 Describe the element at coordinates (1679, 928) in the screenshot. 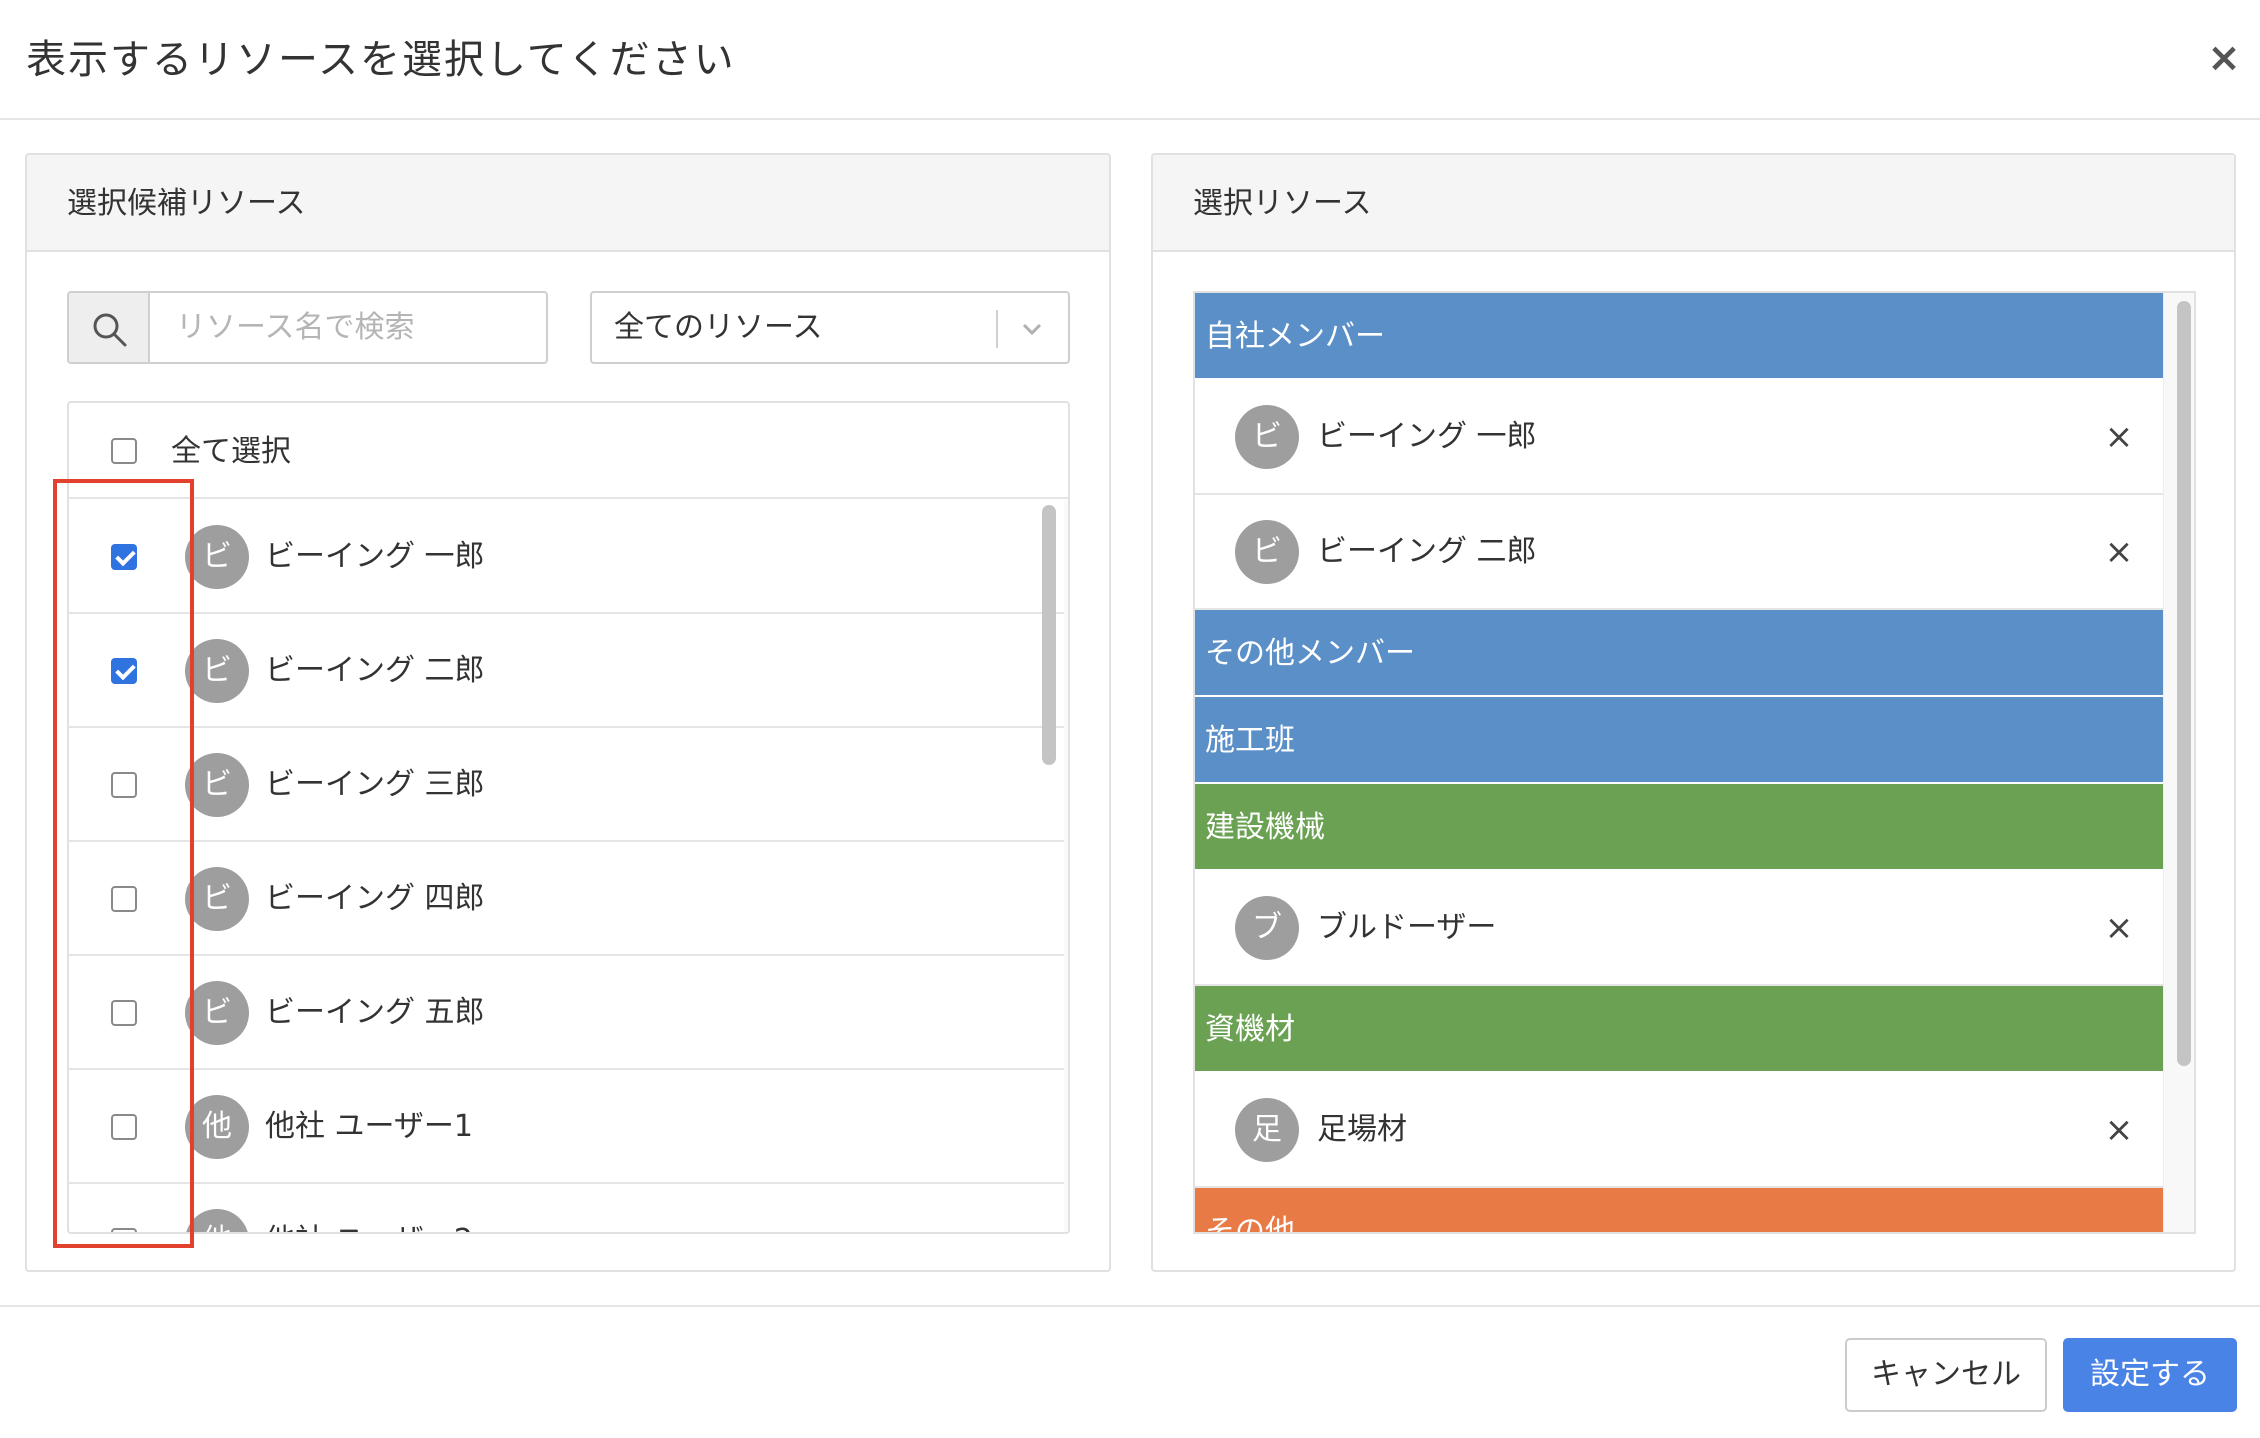

I see `selected-item: ブ ブルドーザー ×` at that location.